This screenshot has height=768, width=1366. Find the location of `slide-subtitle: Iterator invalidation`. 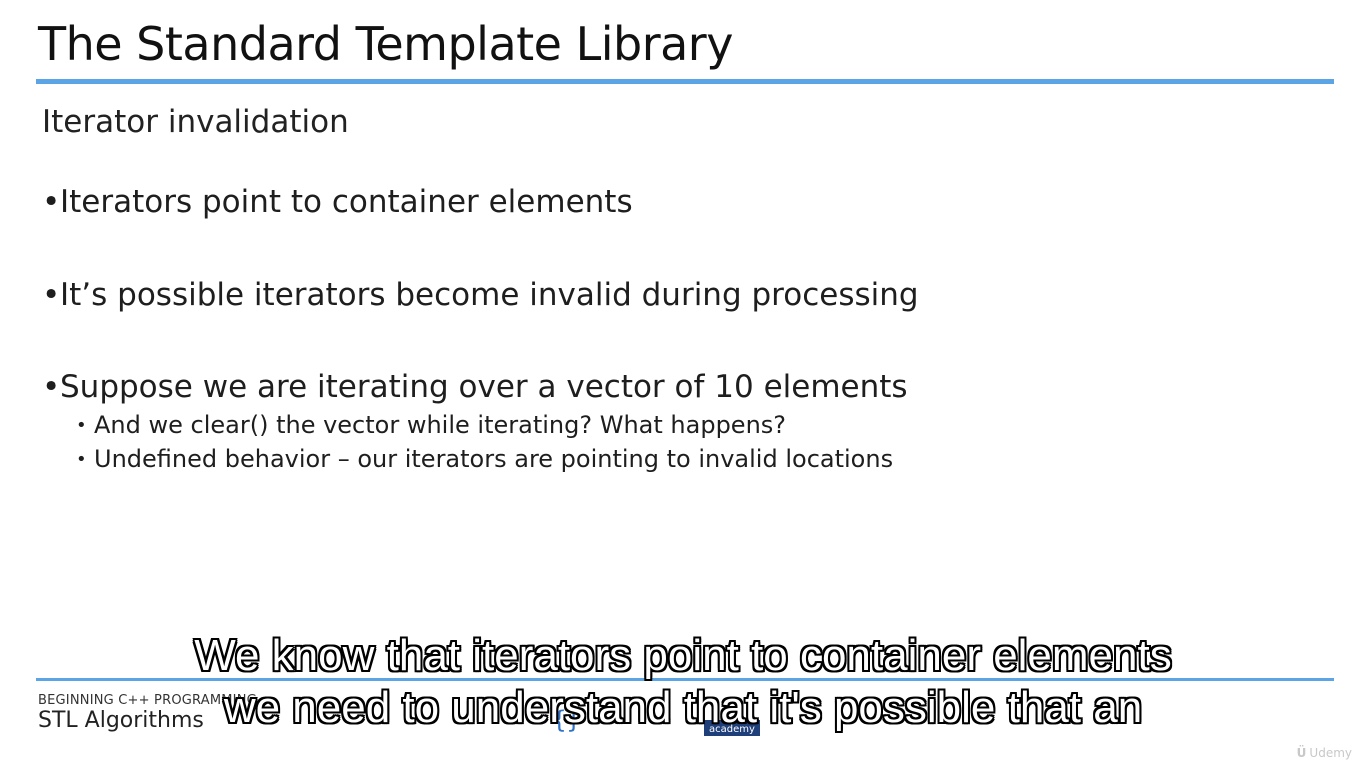

slide-subtitle: Iterator invalidation is located at coordinates (195, 122).